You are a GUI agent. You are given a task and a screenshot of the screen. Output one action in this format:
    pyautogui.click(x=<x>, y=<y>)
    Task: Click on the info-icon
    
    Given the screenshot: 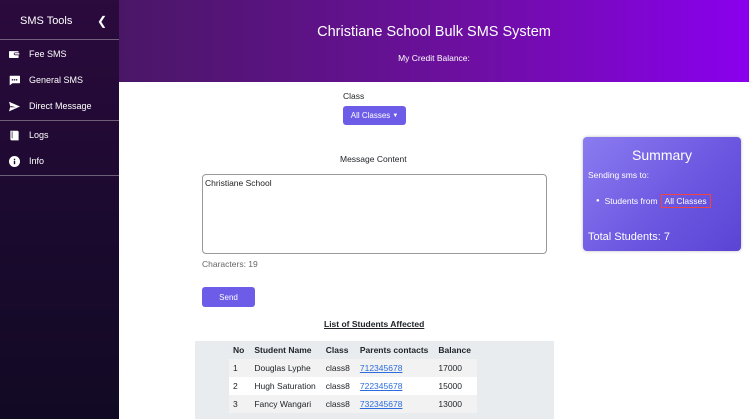 What is the action you would take?
    pyautogui.click(x=14, y=161)
    